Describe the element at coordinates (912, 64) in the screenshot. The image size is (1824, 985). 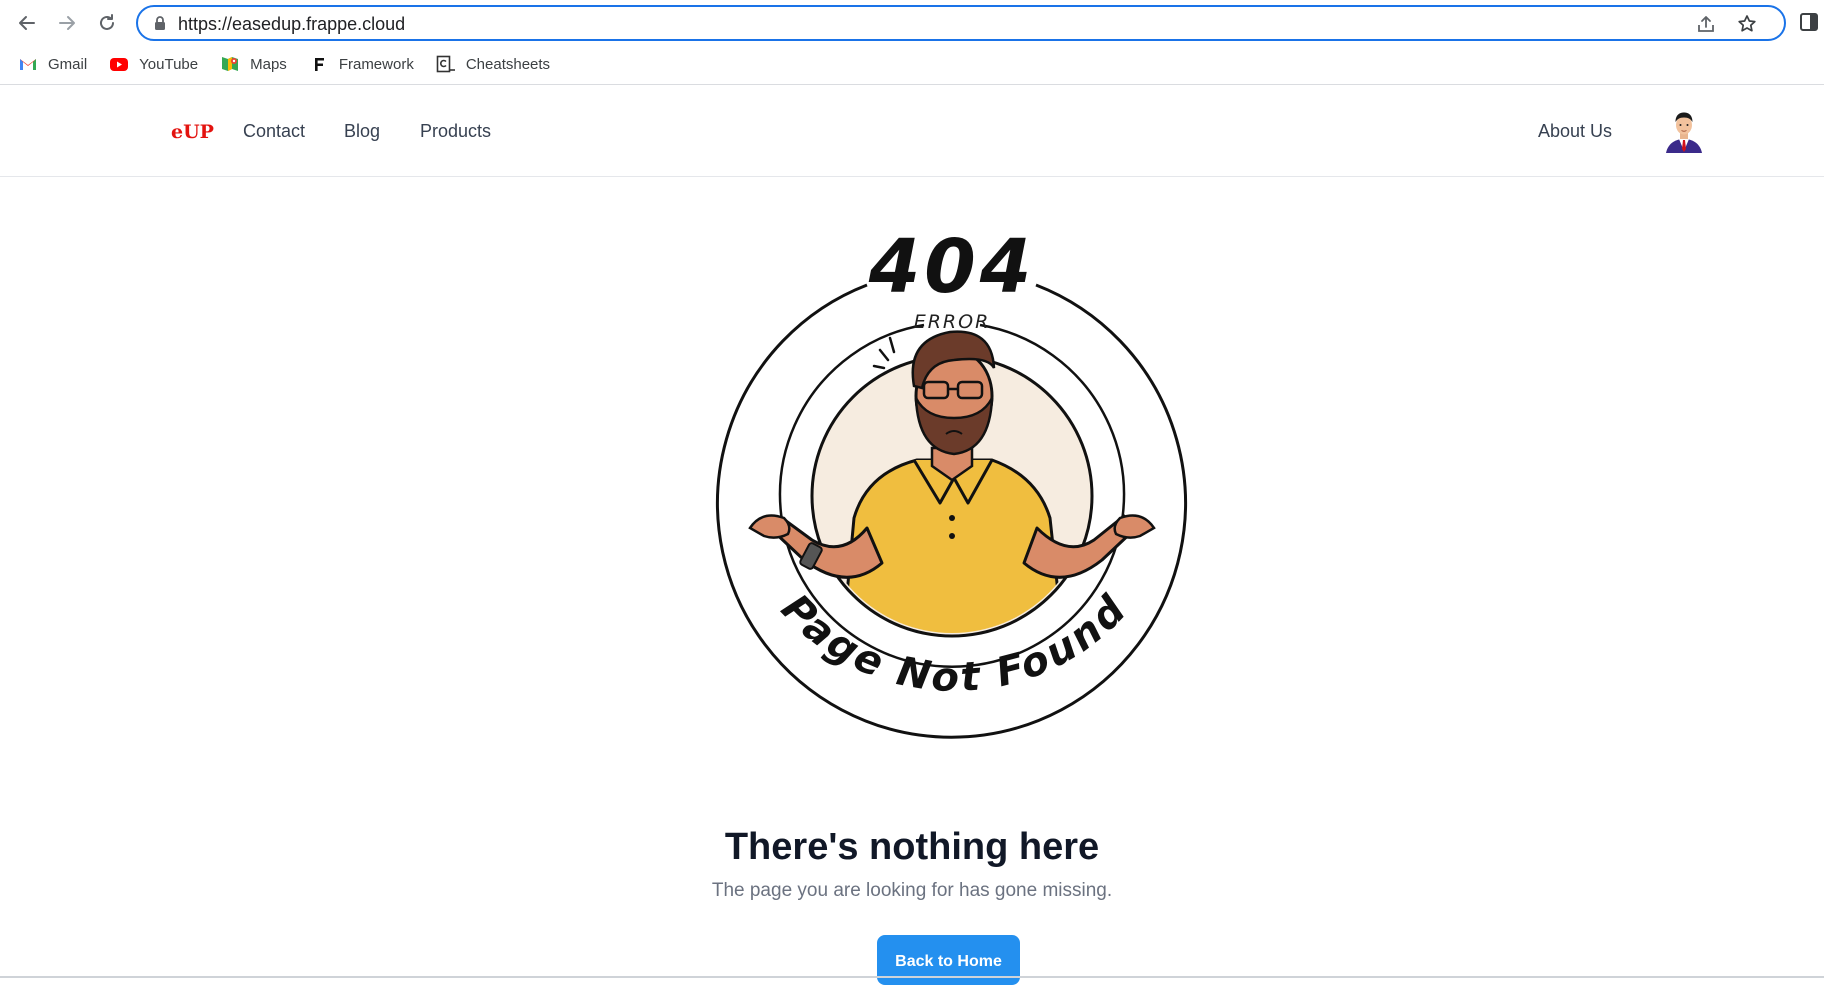
I see `bookmarks-bar: Gmail YouTube Maps Framework Cheatsheets` at that location.